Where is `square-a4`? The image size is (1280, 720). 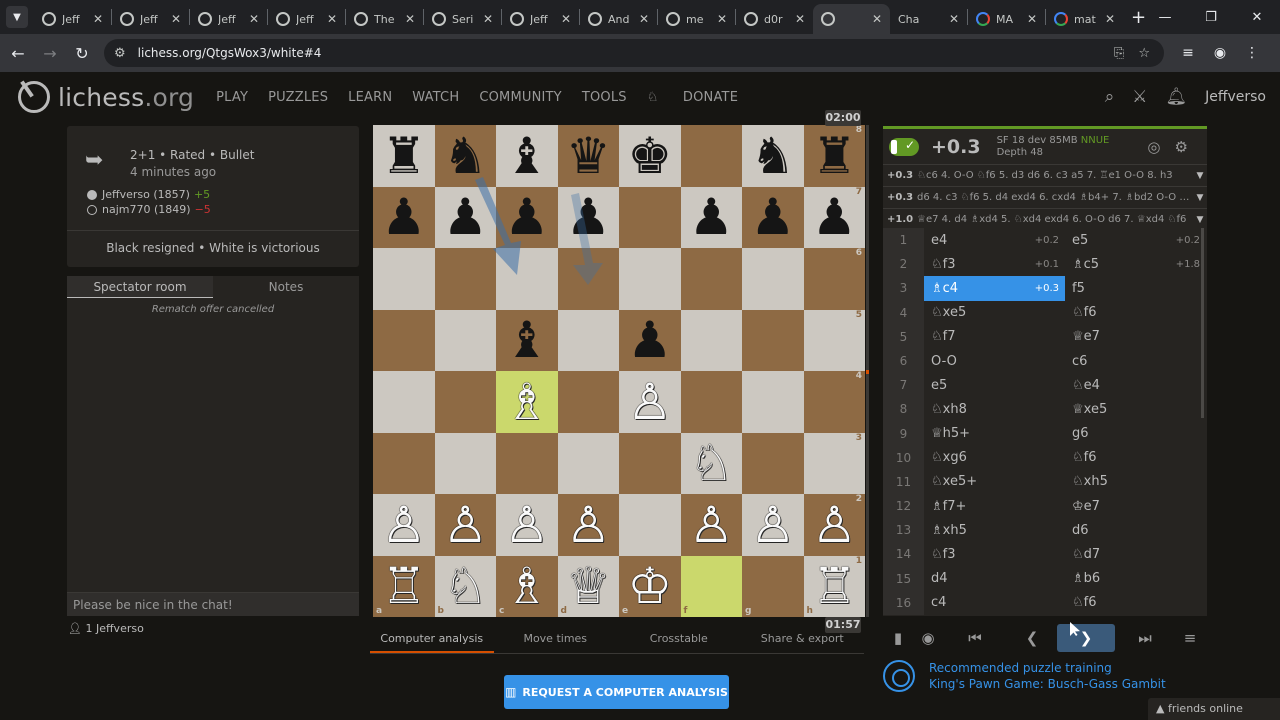 square-a4 is located at coordinates (404, 402).